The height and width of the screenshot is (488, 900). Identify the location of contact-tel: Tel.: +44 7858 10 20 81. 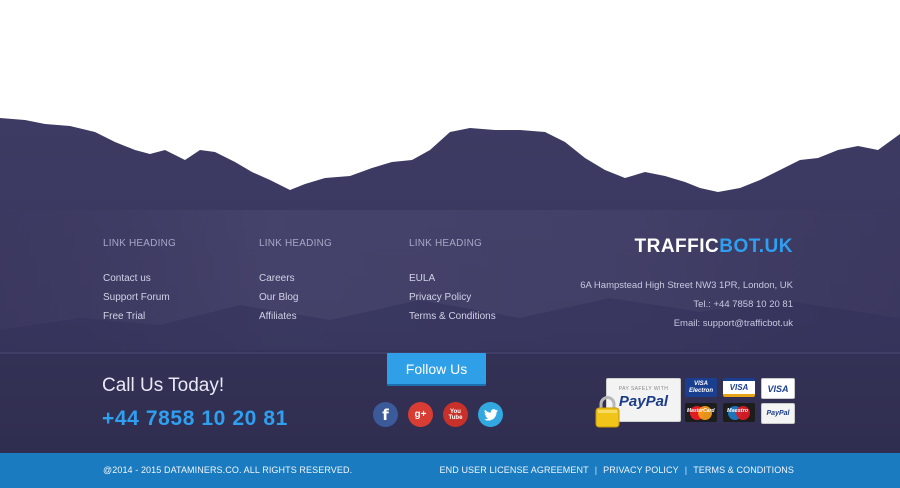
(743, 304).